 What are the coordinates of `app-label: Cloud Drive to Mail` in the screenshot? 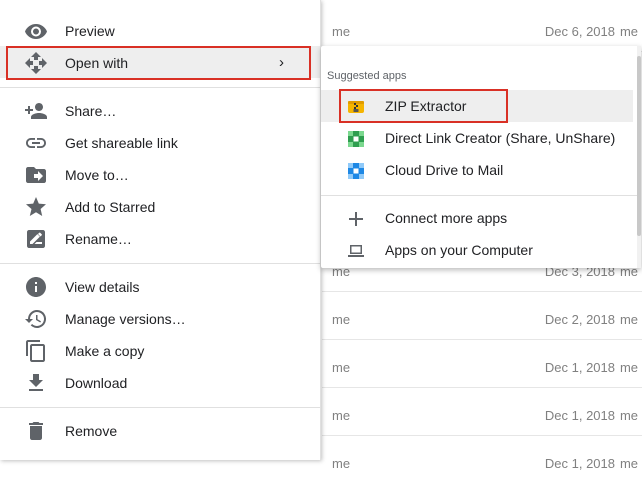 It's located at (444, 170).